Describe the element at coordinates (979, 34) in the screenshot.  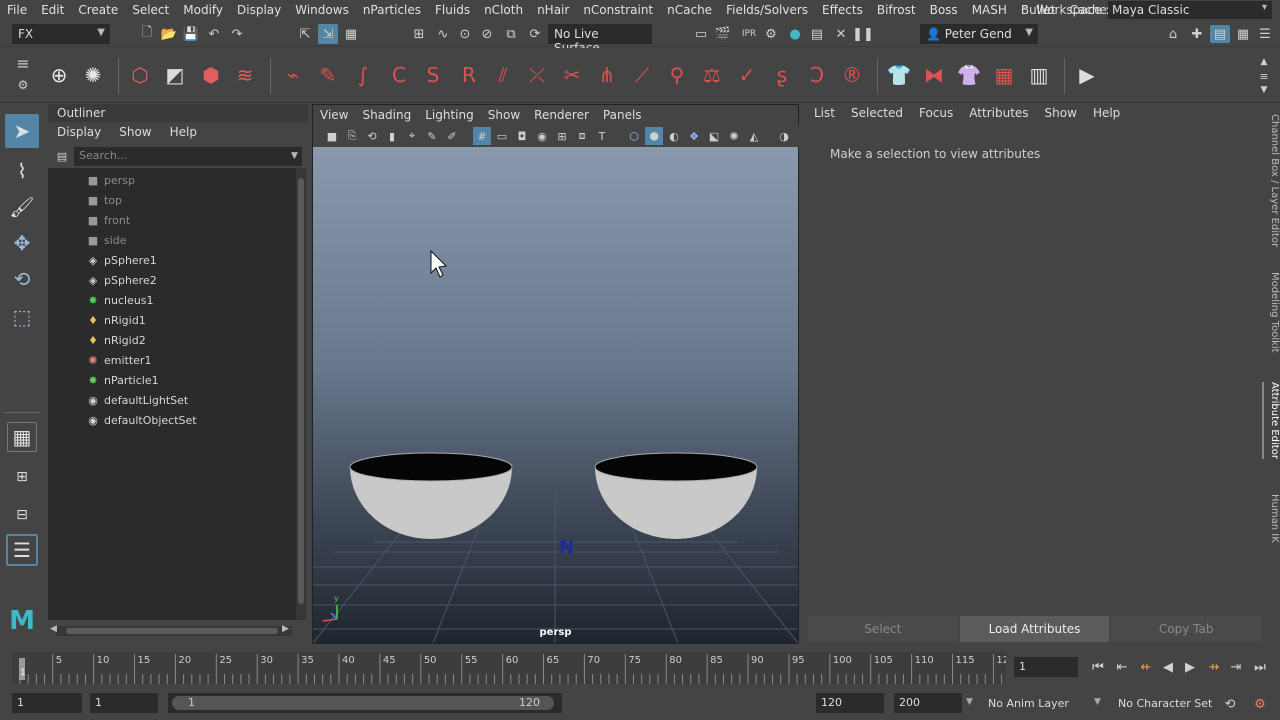
I see `user-account-dropdown: 👤 Peter Gend ▼` at that location.